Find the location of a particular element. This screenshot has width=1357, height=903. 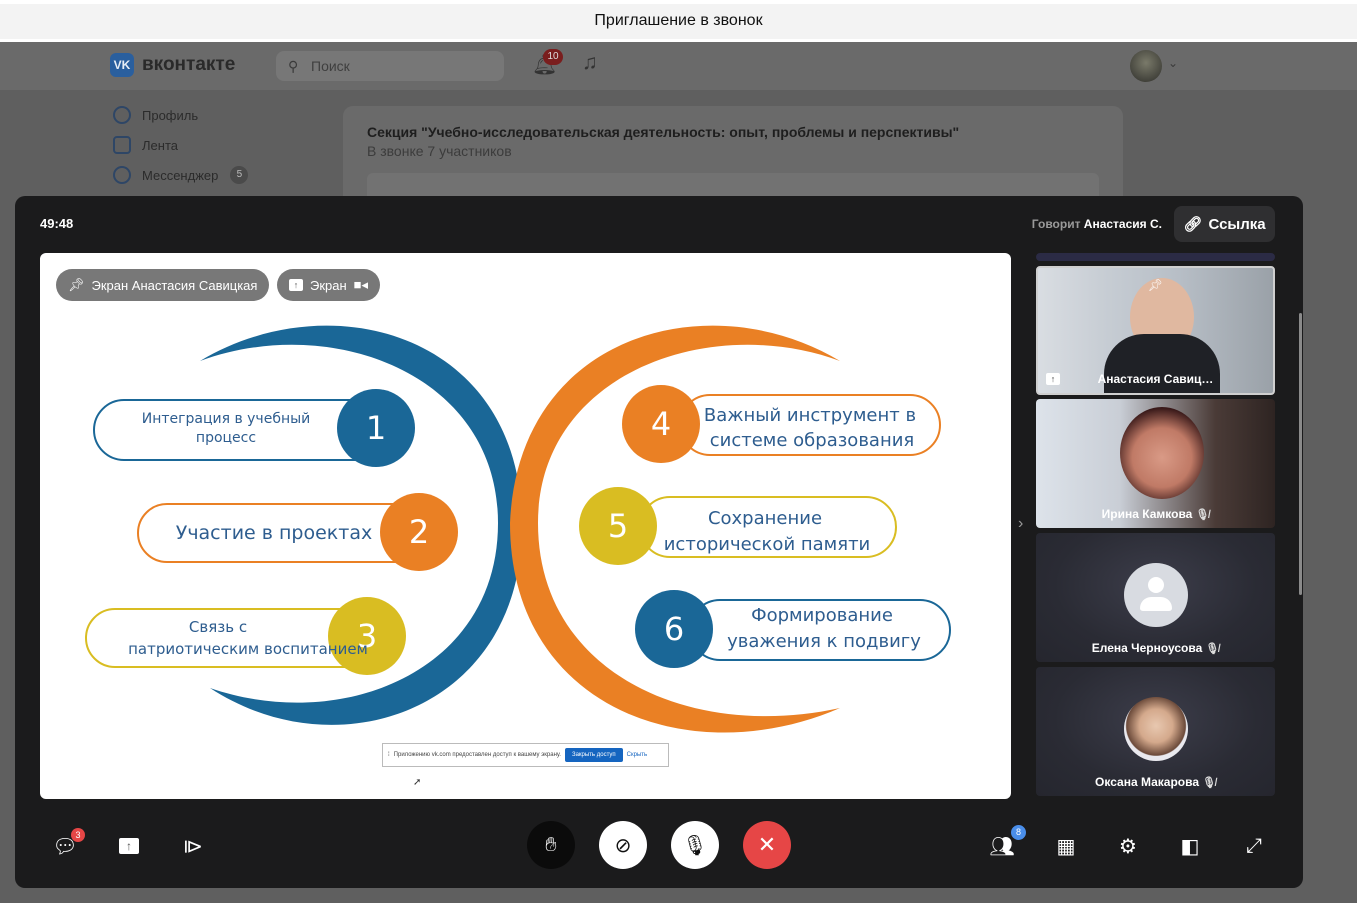

item-2-line-1: Участие в проектах is located at coordinates (274, 533).